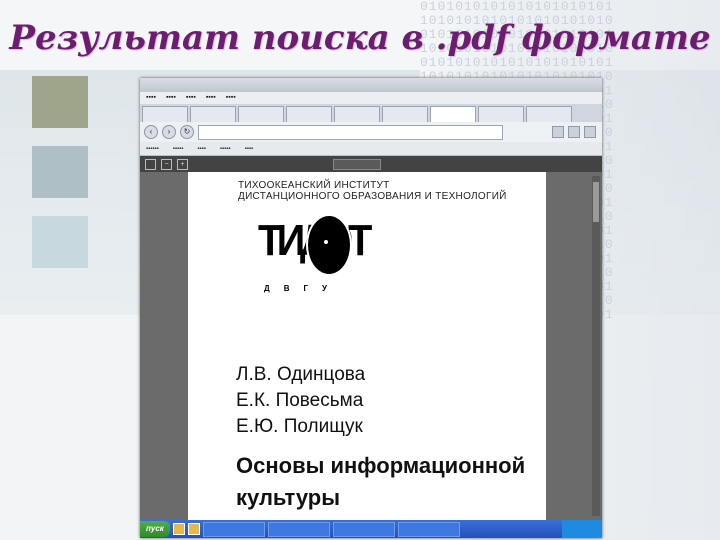 Image resolution: width=720 pixels, height=540 pixels. Describe the element at coordinates (299, 426) in the screenshot. I see `author-name: Е.Ю. Полищук` at that location.